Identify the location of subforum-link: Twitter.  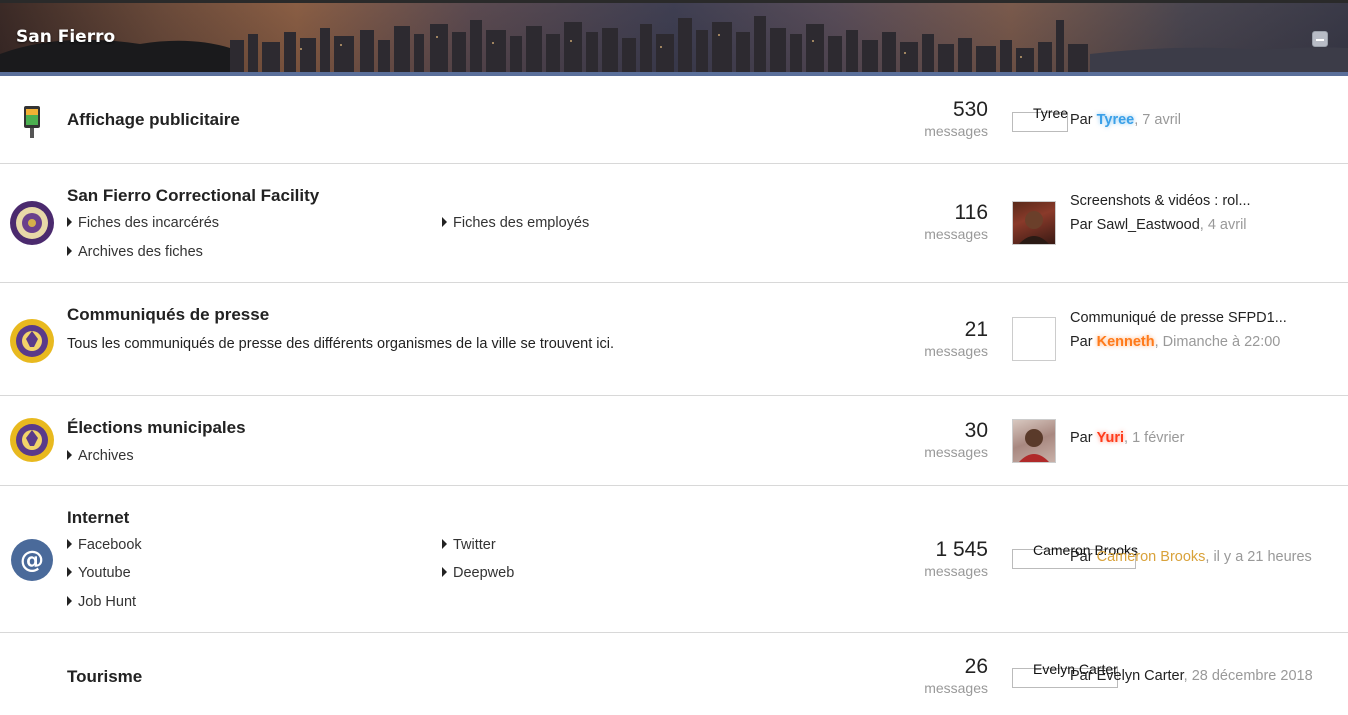
(469, 545).